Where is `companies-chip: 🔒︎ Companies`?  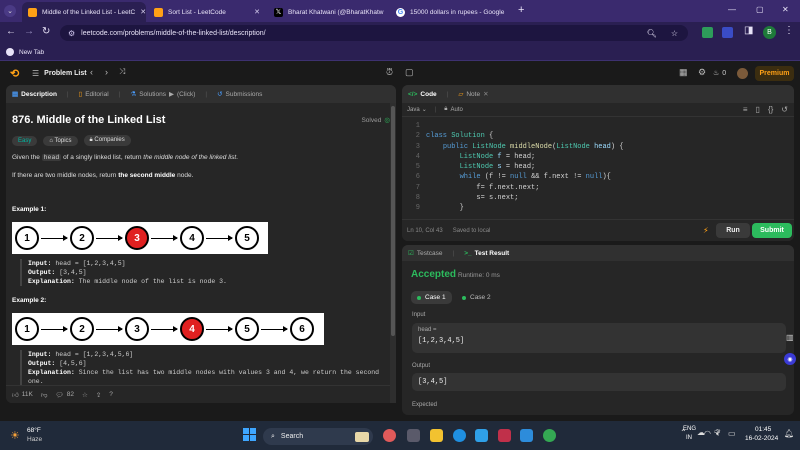 companies-chip: 🔒︎ Companies is located at coordinates (107, 140).